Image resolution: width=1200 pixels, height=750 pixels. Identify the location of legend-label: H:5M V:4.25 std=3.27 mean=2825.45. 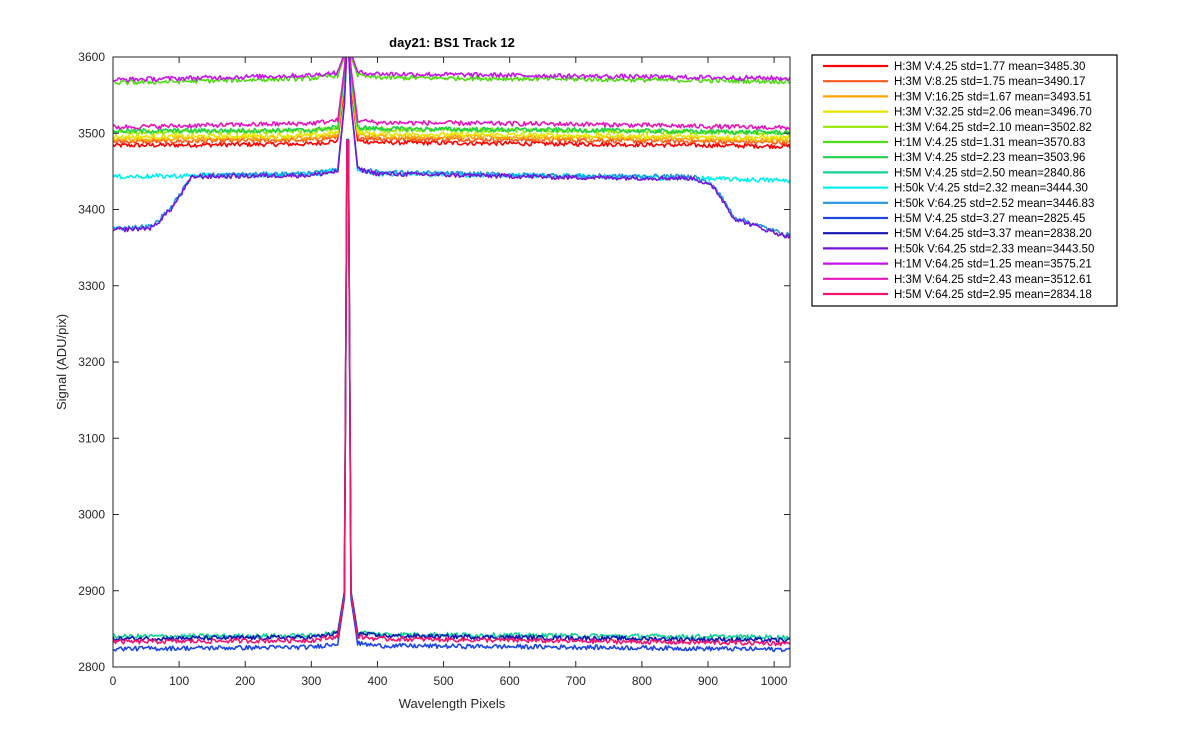
(989, 219).